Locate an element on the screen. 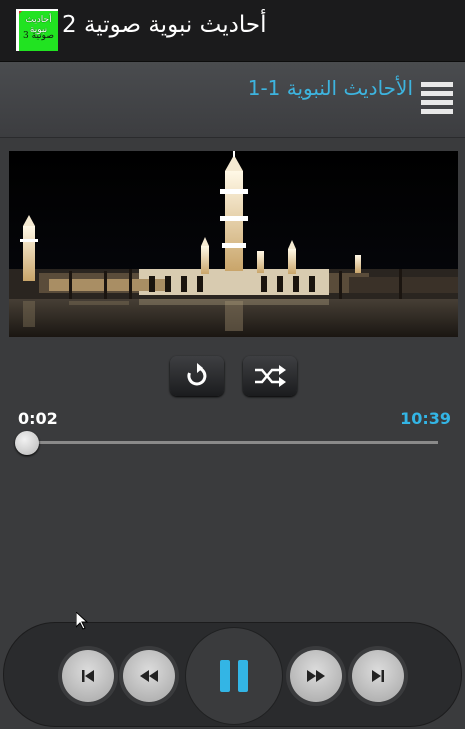 The image size is (465, 729). mouse-cursor-icon is located at coordinates (82, 621).